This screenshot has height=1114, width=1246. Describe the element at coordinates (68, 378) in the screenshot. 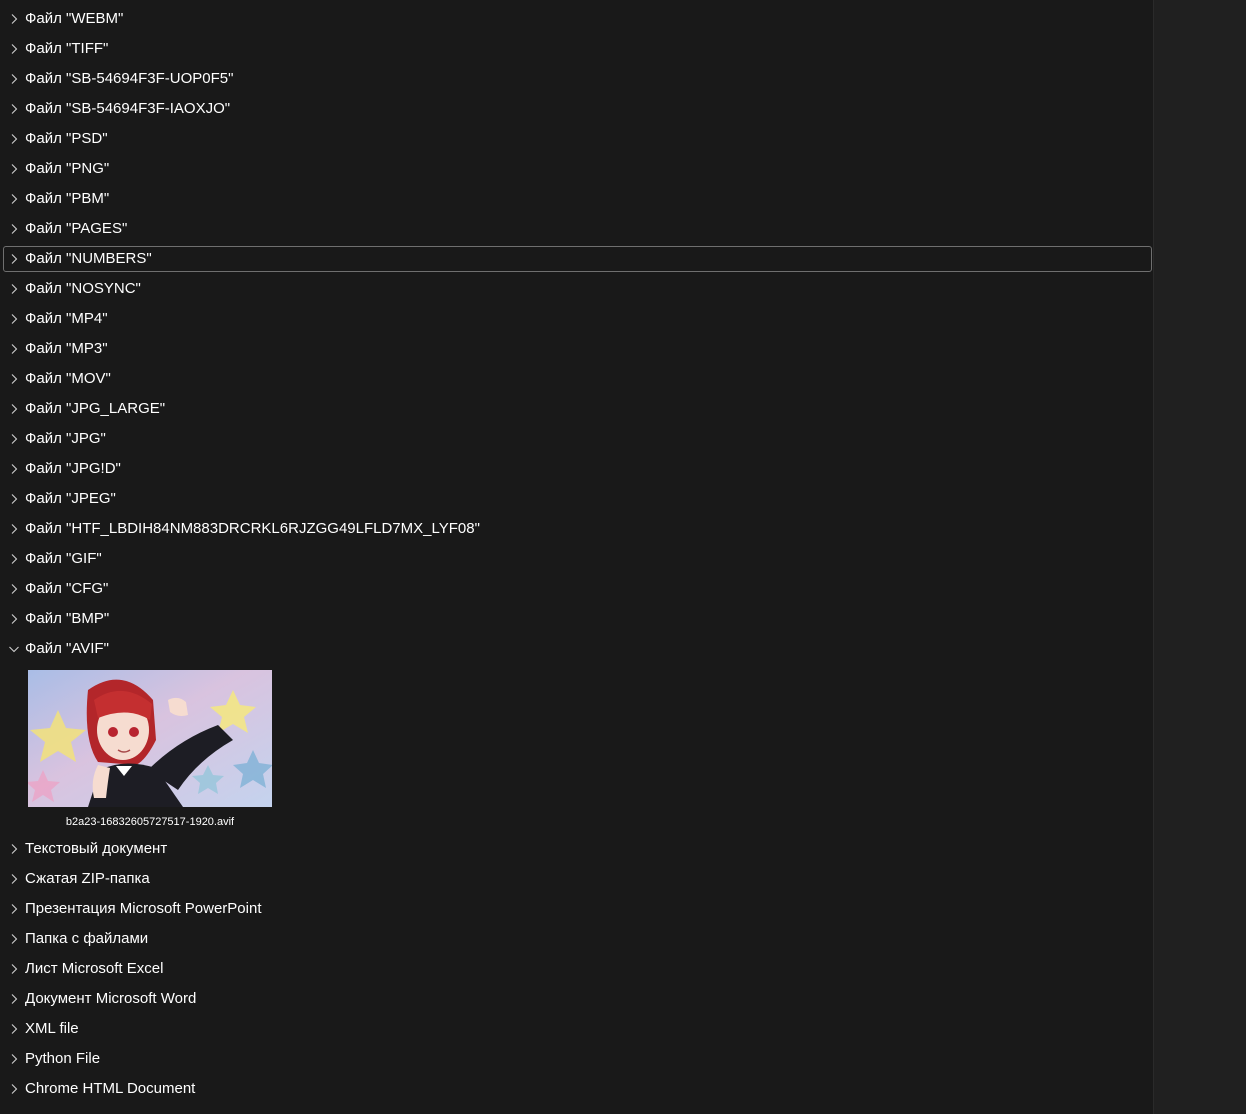

I see `group-header-label: Файл "MOV"` at that location.